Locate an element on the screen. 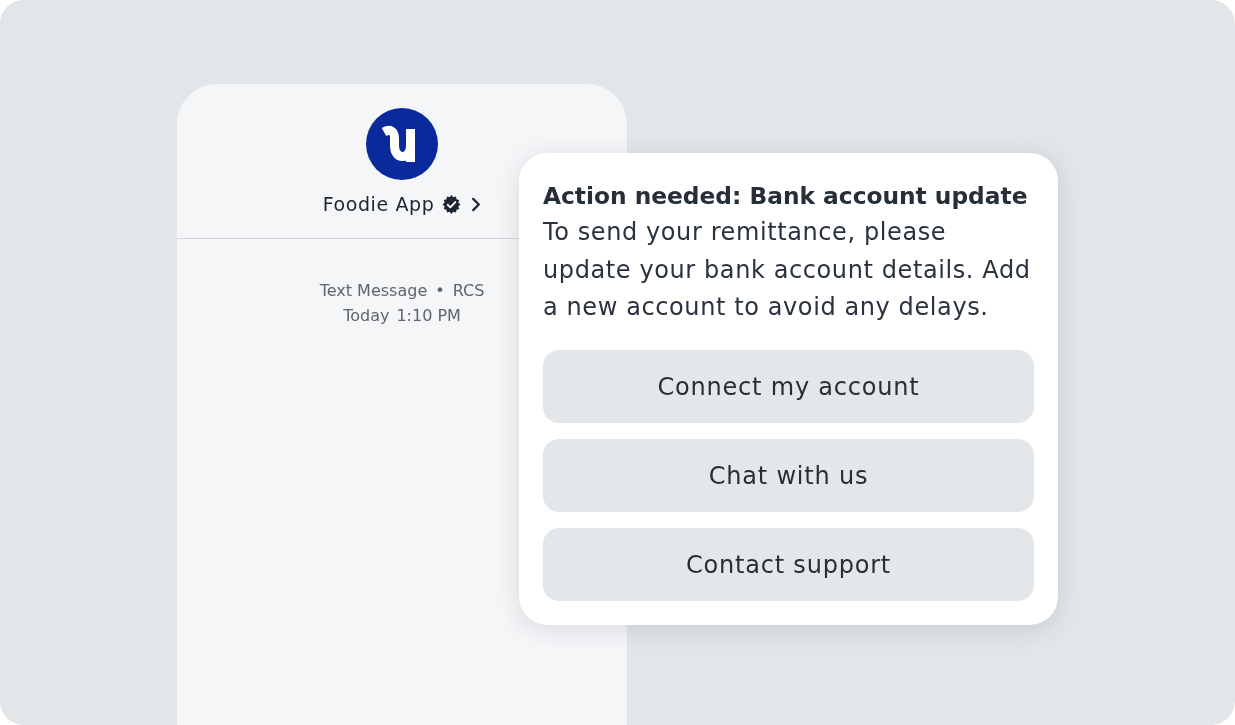 Image resolution: width=1235 pixels, height=725 pixels. message-body: To send your remittance, please update your bank account details. Add a new account to avoid any delays. is located at coordinates (787, 270).